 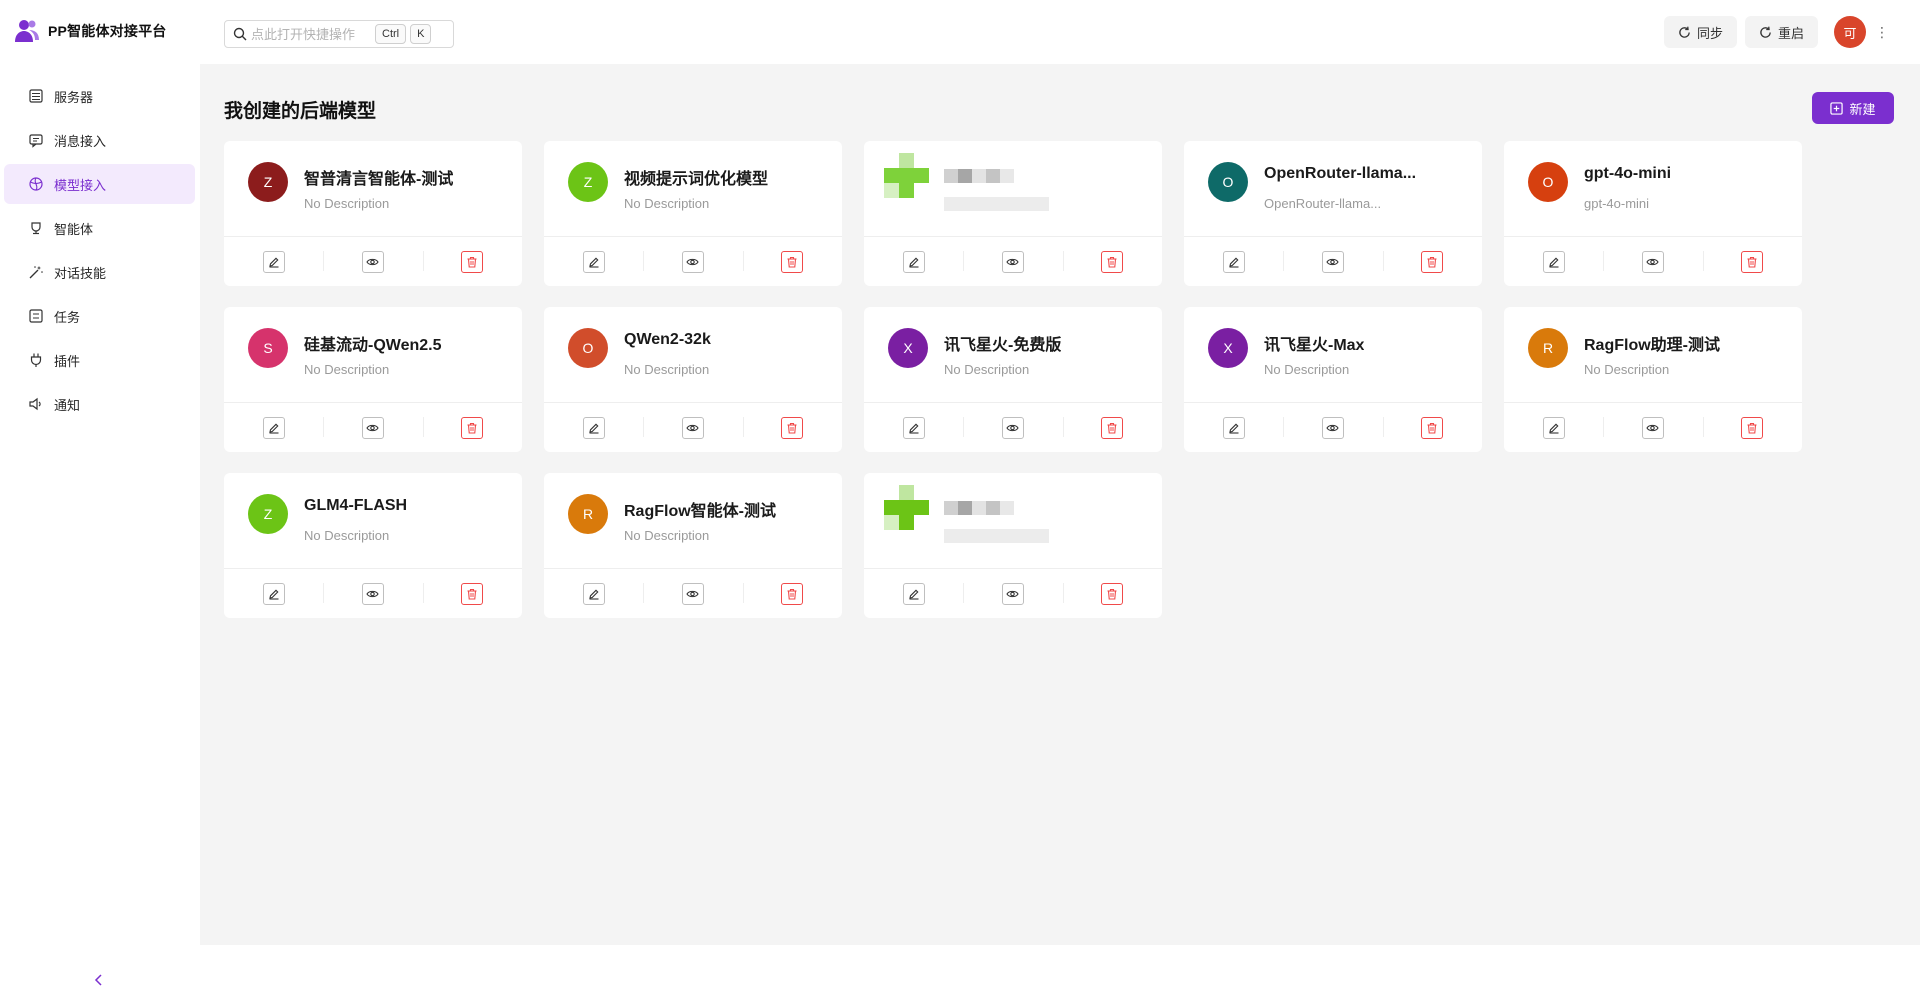 I want to click on sync-button: 同步, so click(x=1700, y=32).